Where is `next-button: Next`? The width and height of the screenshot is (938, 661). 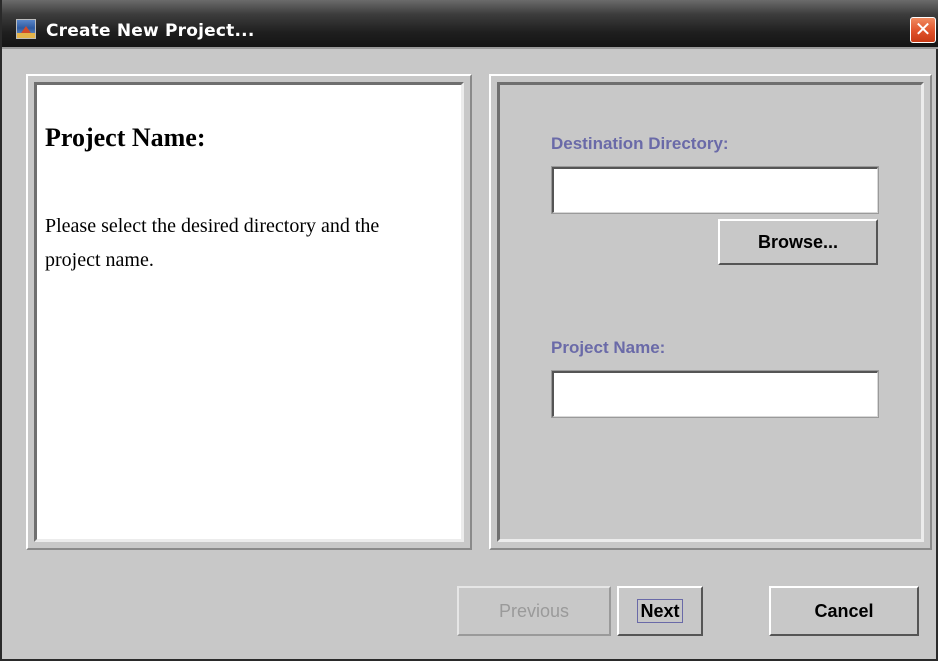
next-button: Next is located at coordinates (660, 611).